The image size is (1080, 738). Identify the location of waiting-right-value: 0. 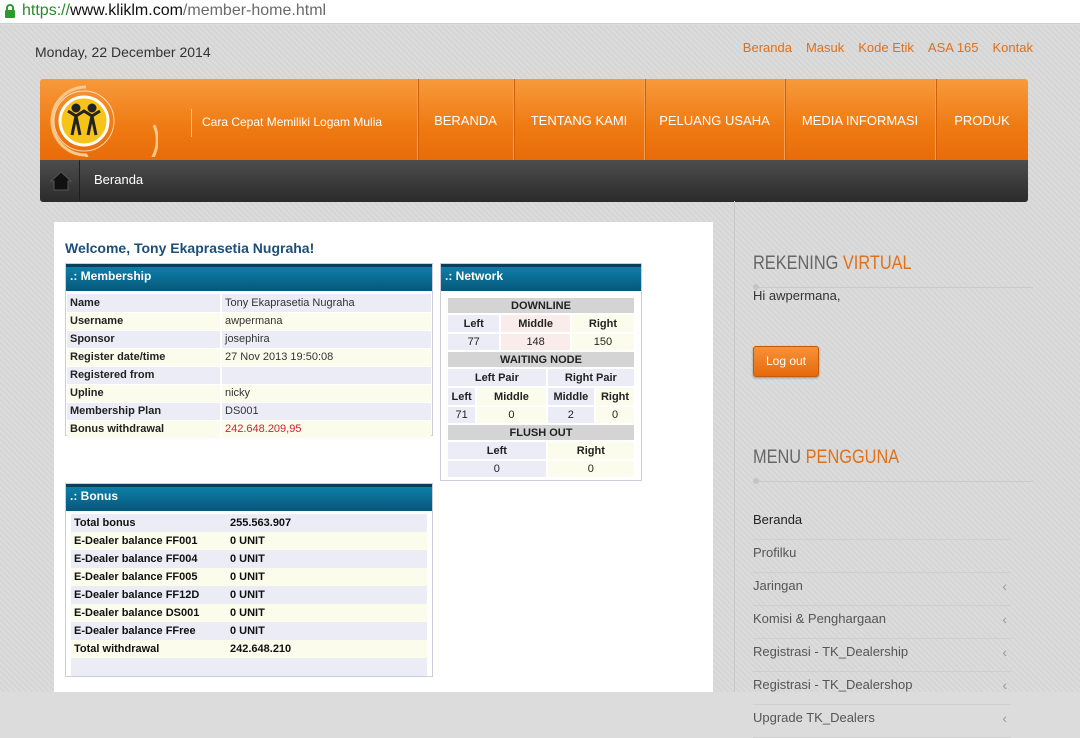
(615, 415).